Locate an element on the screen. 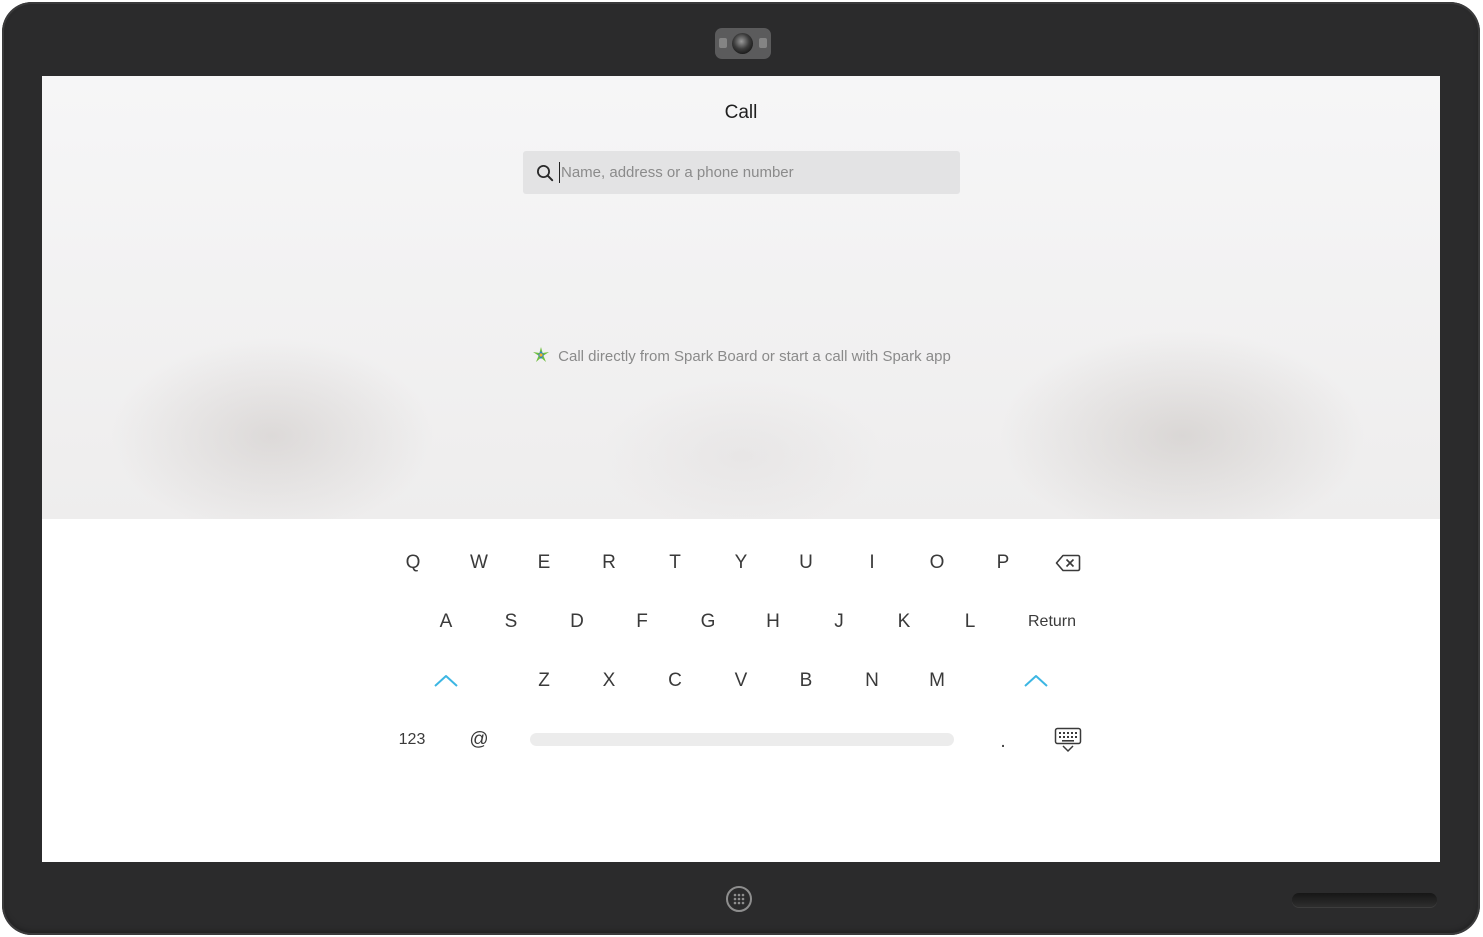 This screenshot has height=937, width=1483. key-t: T is located at coordinates (675, 563).